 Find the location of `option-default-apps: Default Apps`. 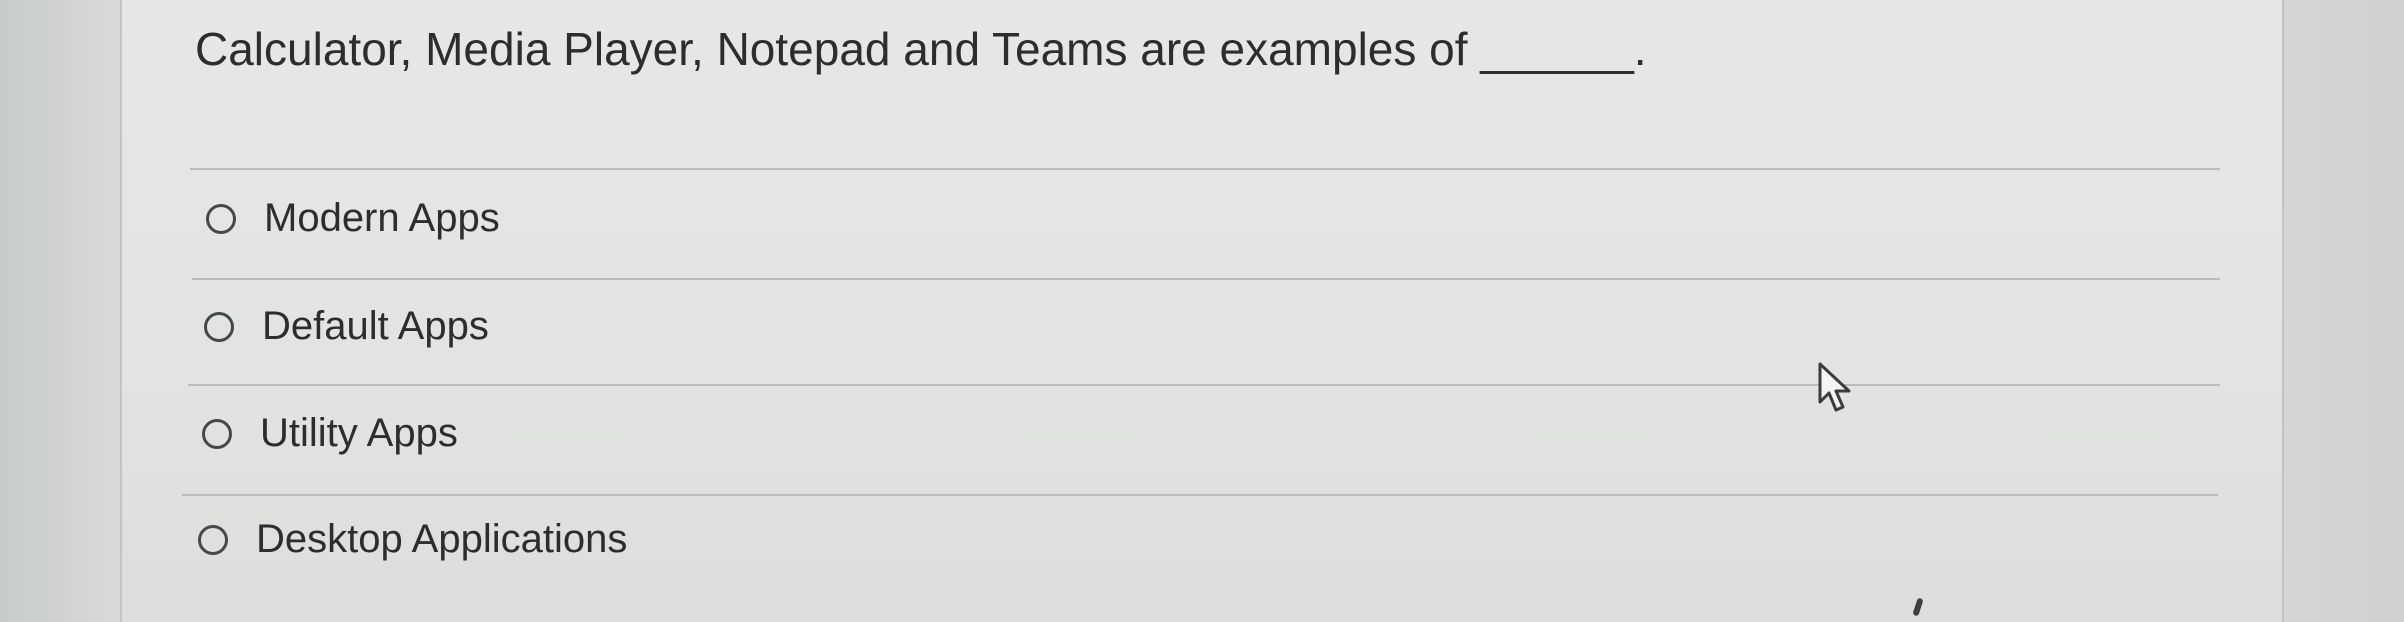

option-default-apps: Default Apps is located at coordinates (346, 326).